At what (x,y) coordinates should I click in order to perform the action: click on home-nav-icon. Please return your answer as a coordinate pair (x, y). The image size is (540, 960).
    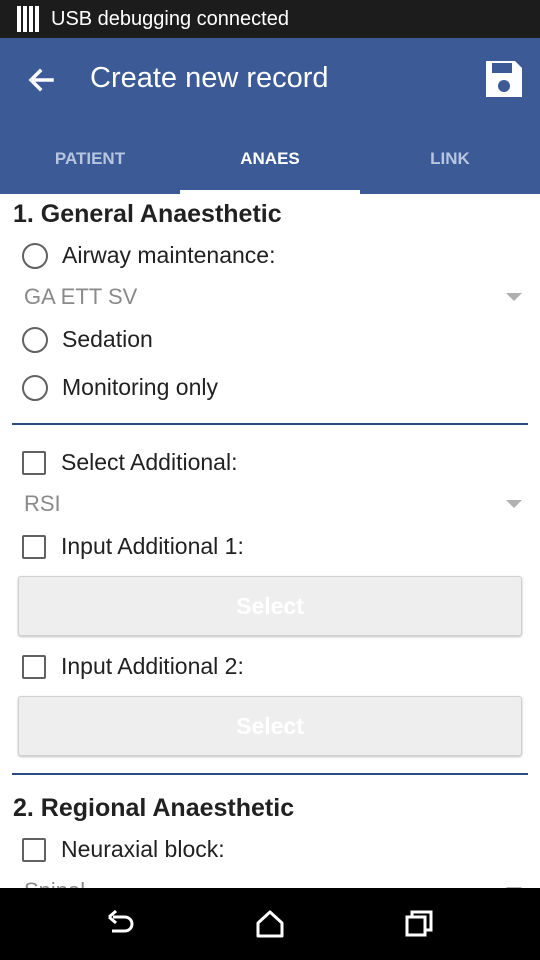
    Looking at the image, I should click on (270, 924).